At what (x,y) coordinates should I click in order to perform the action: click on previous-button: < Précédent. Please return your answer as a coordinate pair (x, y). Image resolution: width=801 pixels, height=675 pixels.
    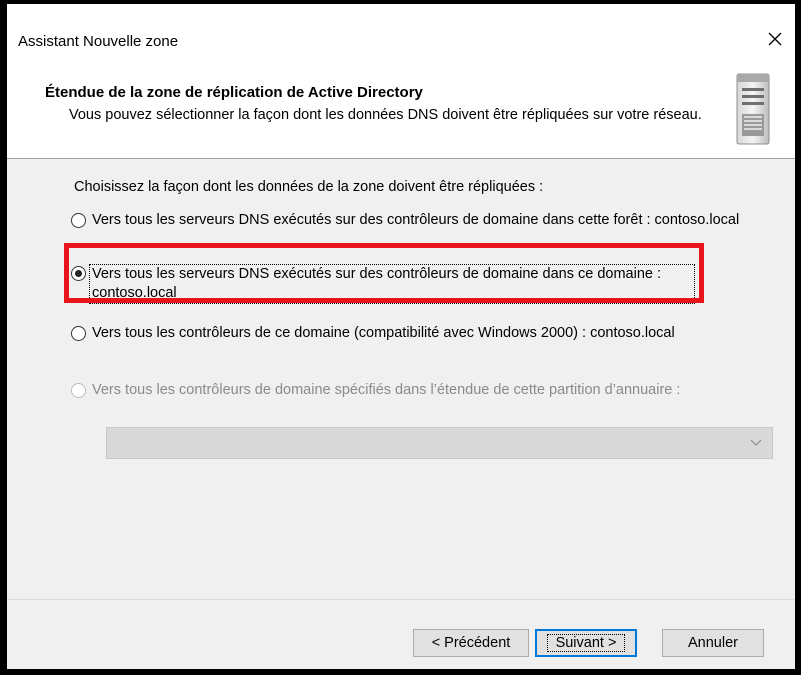
    Looking at the image, I should click on (471, 643).